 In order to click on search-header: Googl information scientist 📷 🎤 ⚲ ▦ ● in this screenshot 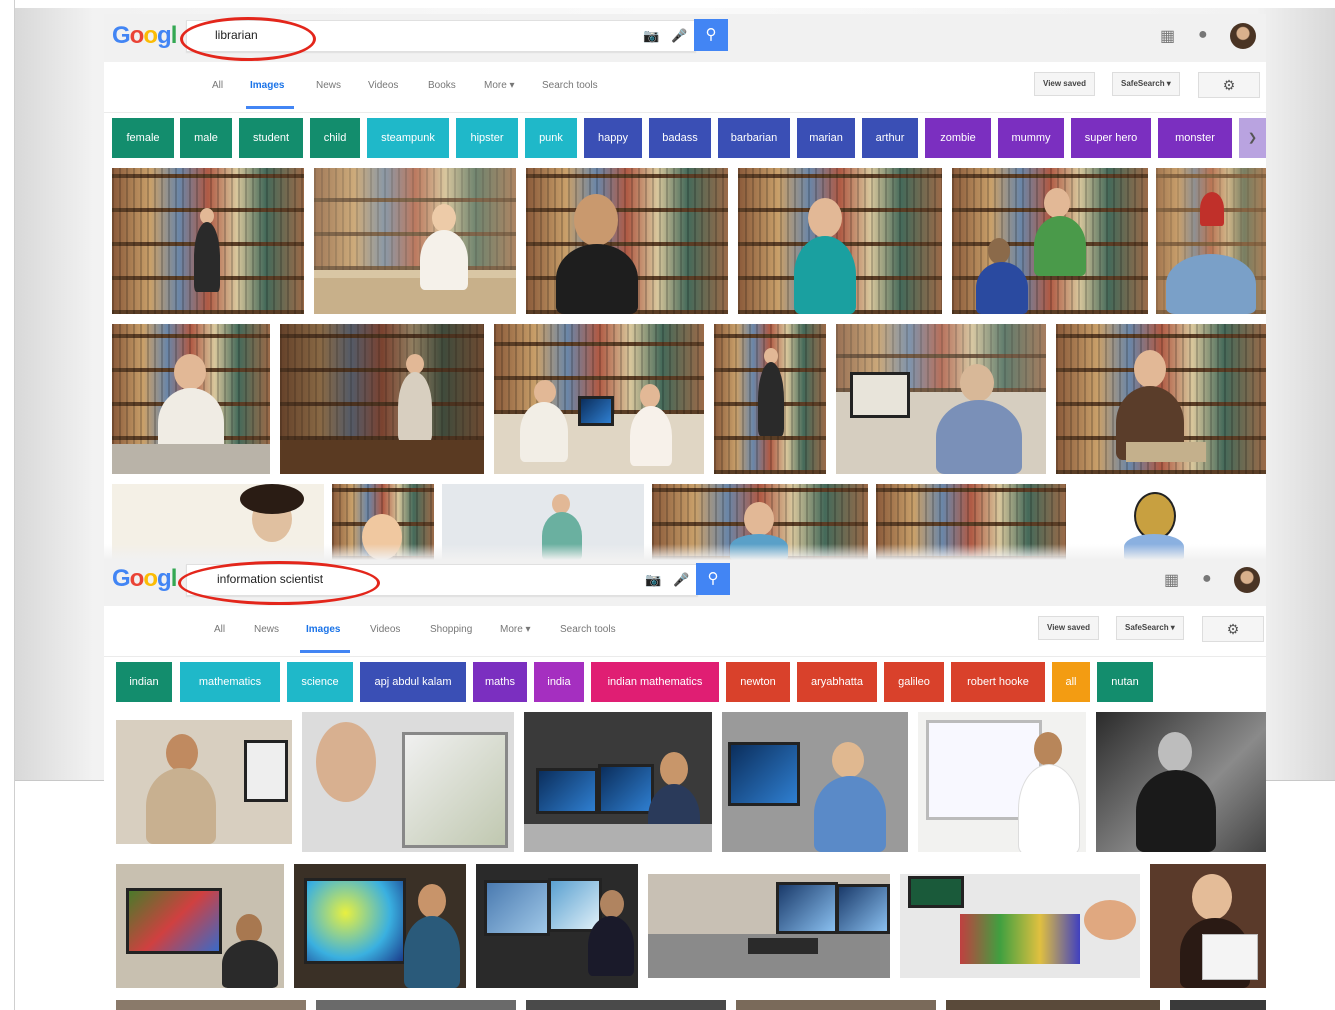, I will do `click(685, 583)`.